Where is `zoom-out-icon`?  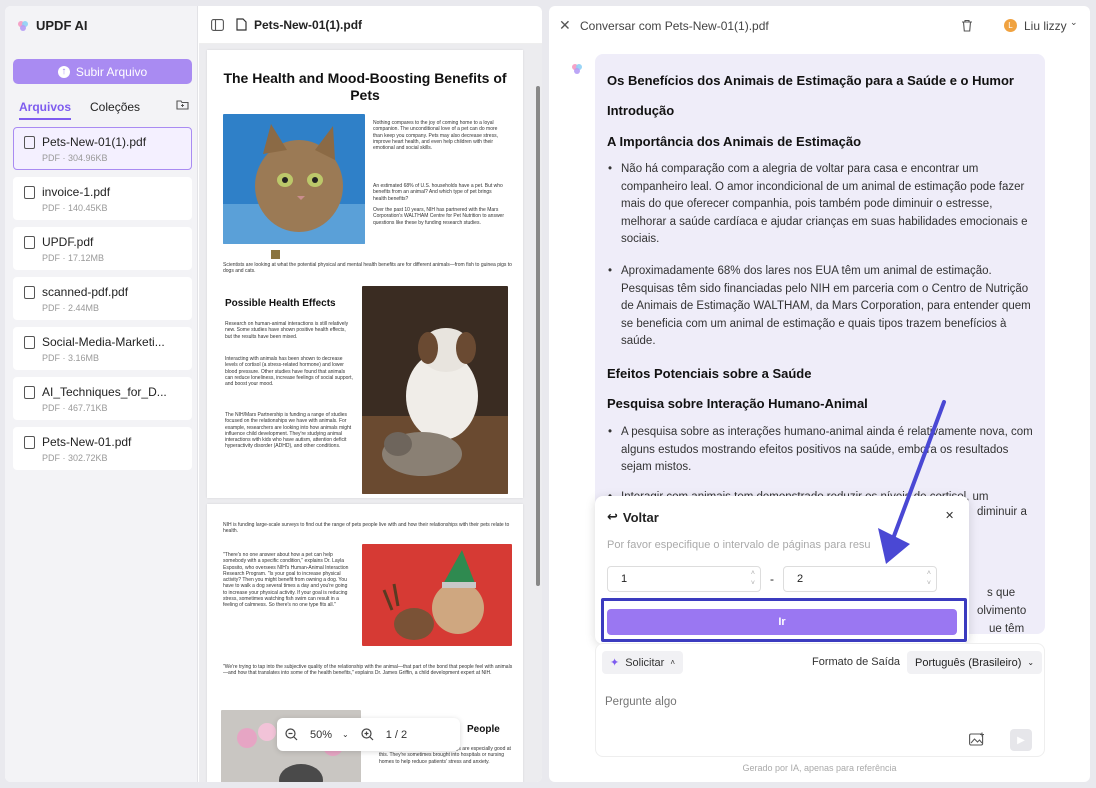 zoom-out-icon is located at coordinates (291, 734).